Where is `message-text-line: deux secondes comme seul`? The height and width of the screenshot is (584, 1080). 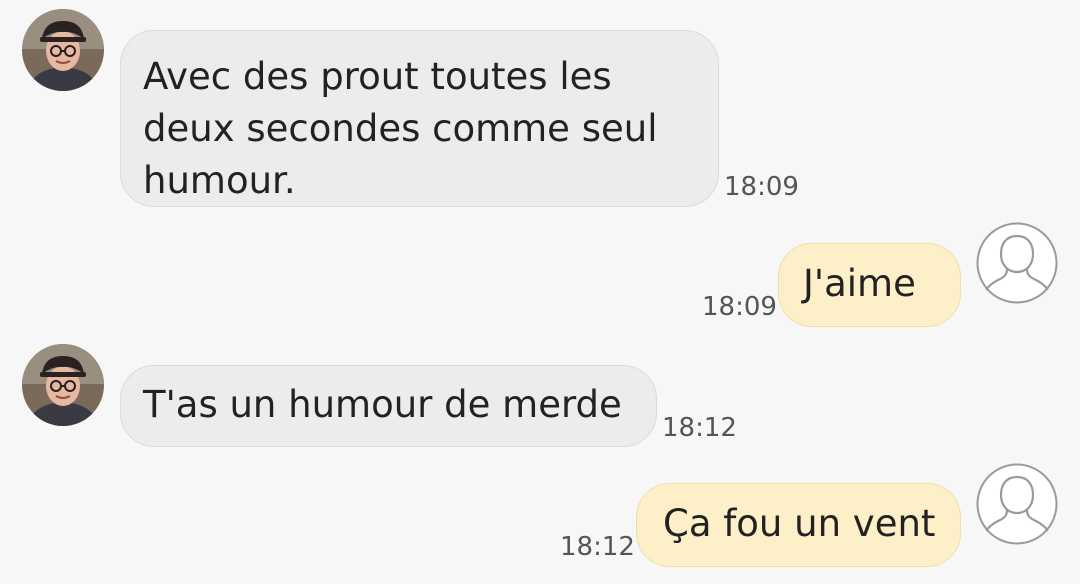
message-text-line: deux secondes comme seul is located at coordinates (400, 128).